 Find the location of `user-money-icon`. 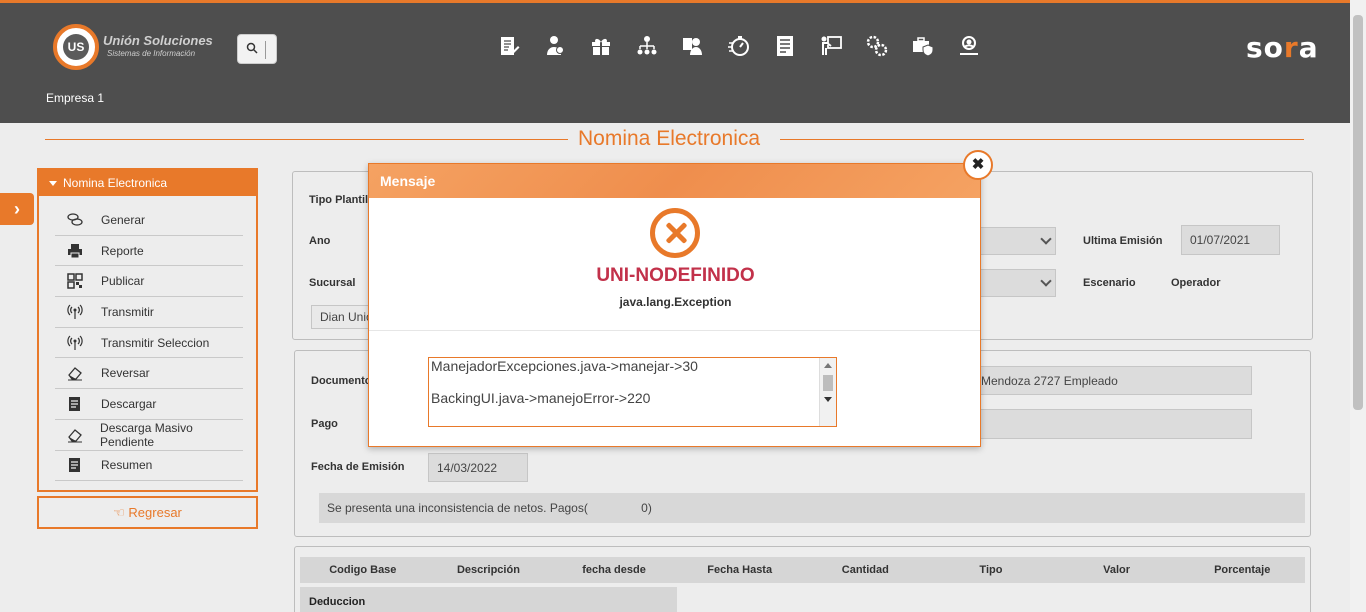

user-money-icon is located at coordinates (555, 46).